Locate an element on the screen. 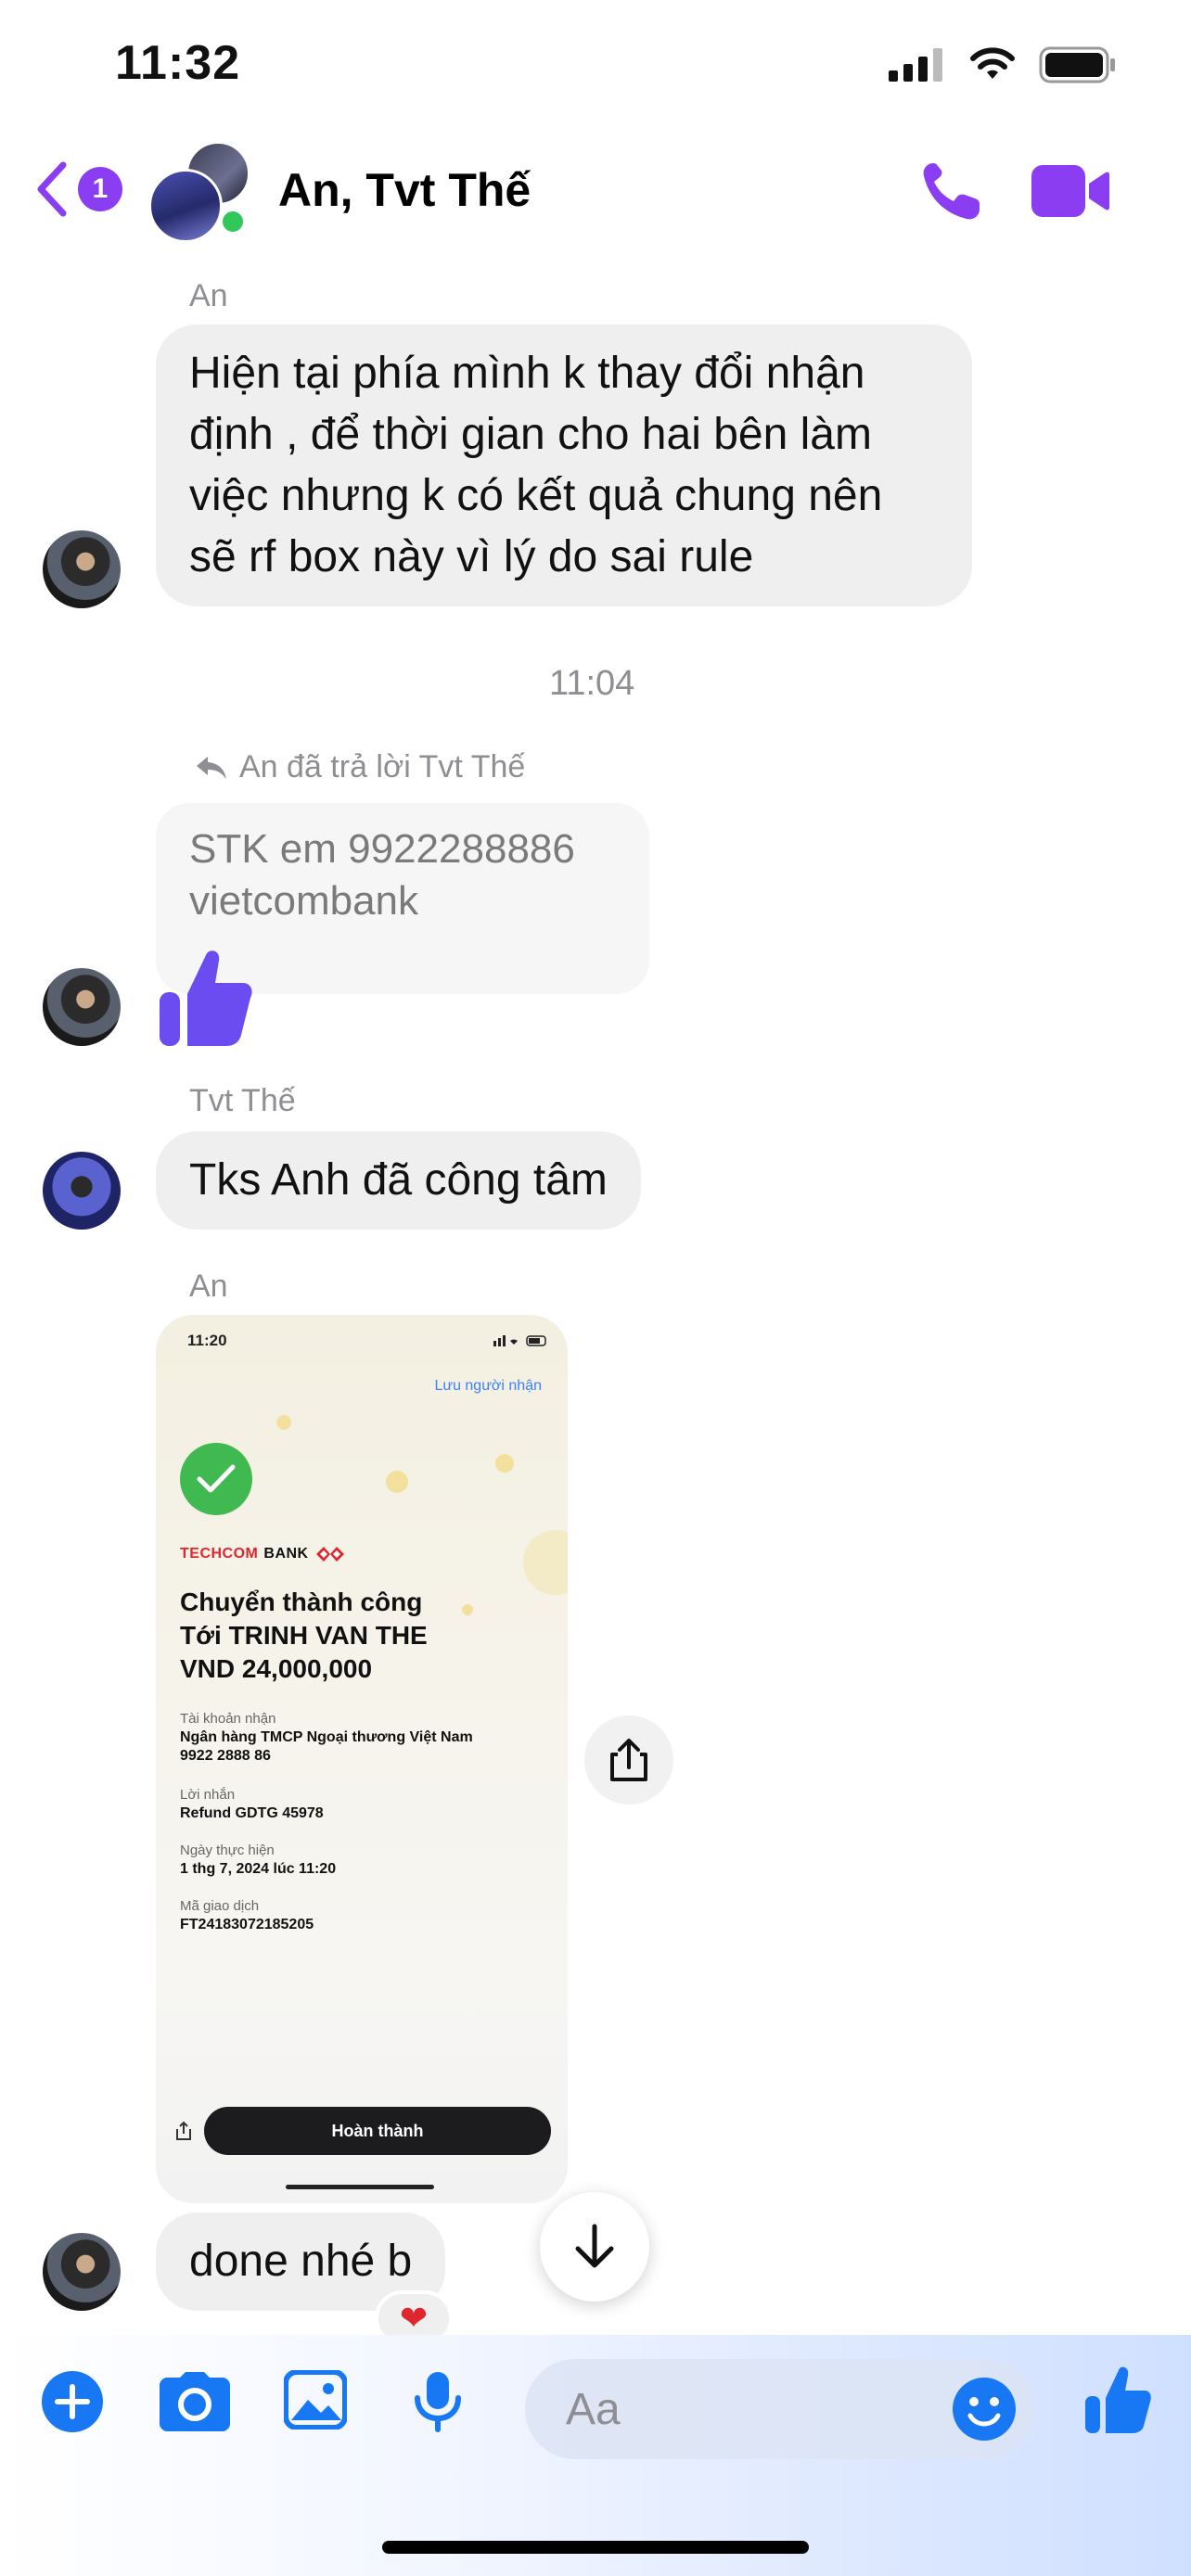 The height and width of the screenshot is (2576, 1191). camera-icon is located at coordinates (195, 2401).